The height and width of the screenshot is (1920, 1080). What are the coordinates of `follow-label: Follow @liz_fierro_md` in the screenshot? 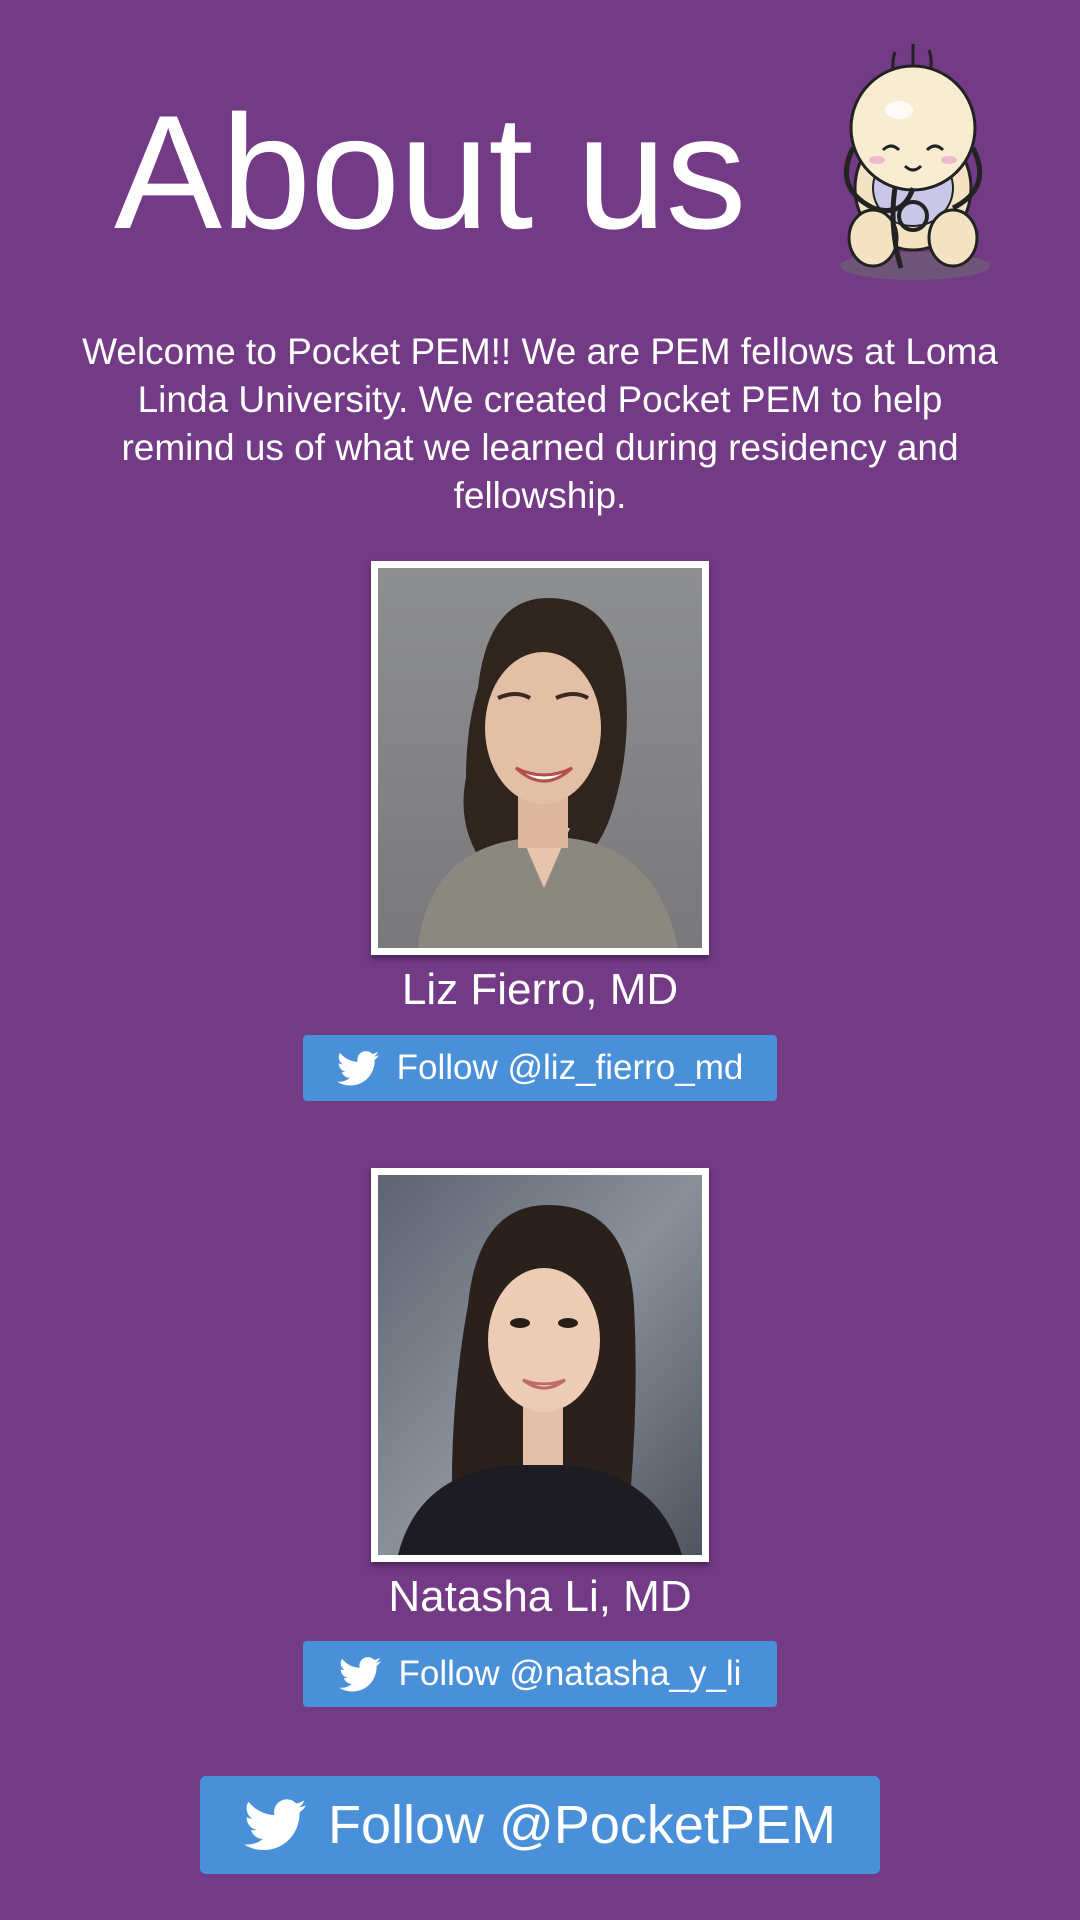 It's located at (570, 1067).